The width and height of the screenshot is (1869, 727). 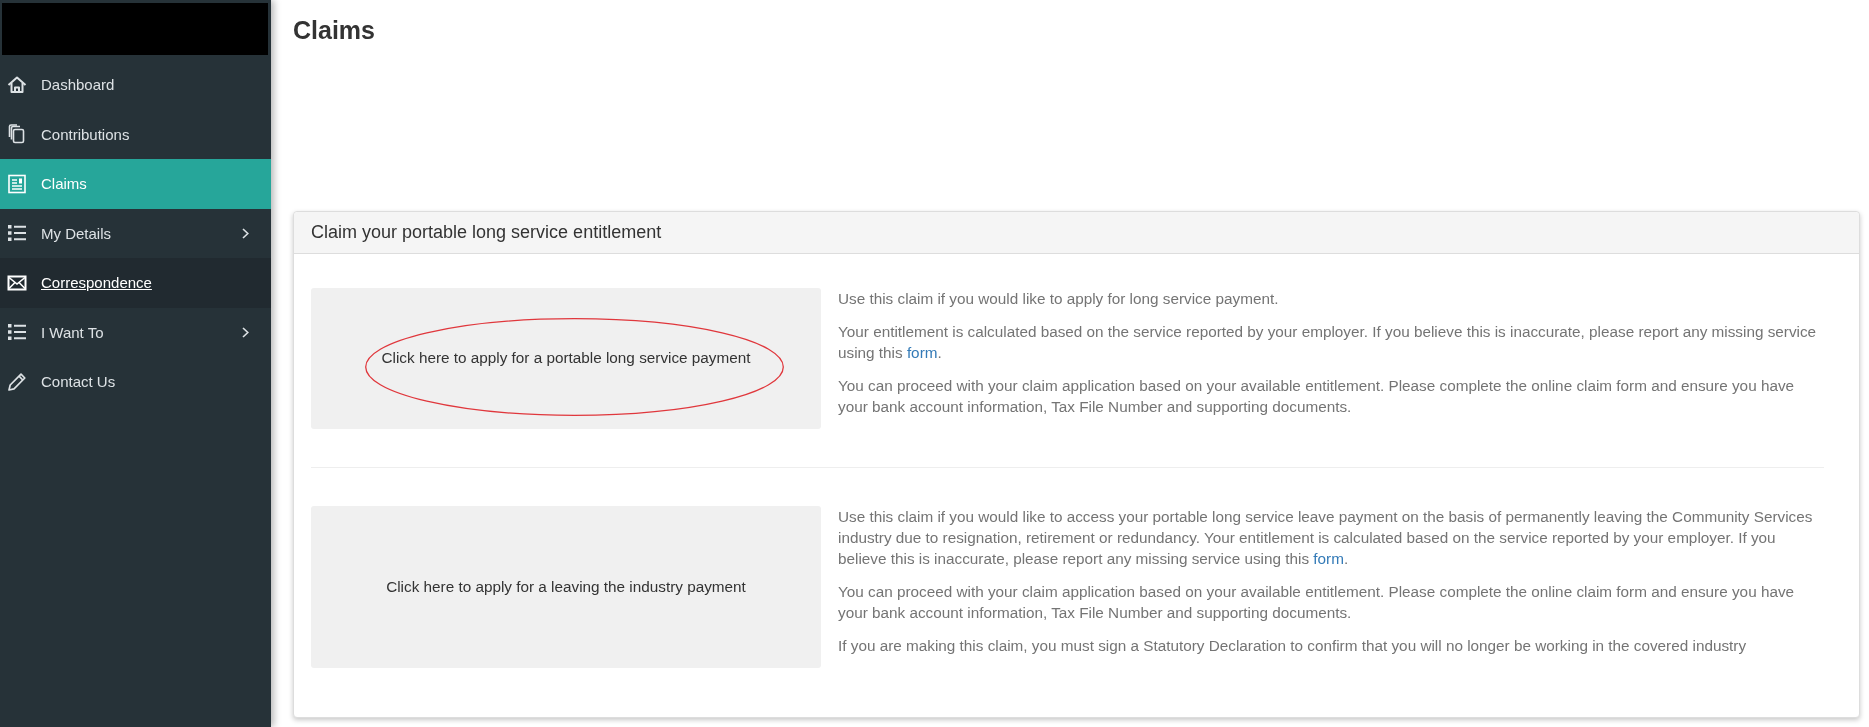 I want to click on copy-icon, so click(x=17, y=134).